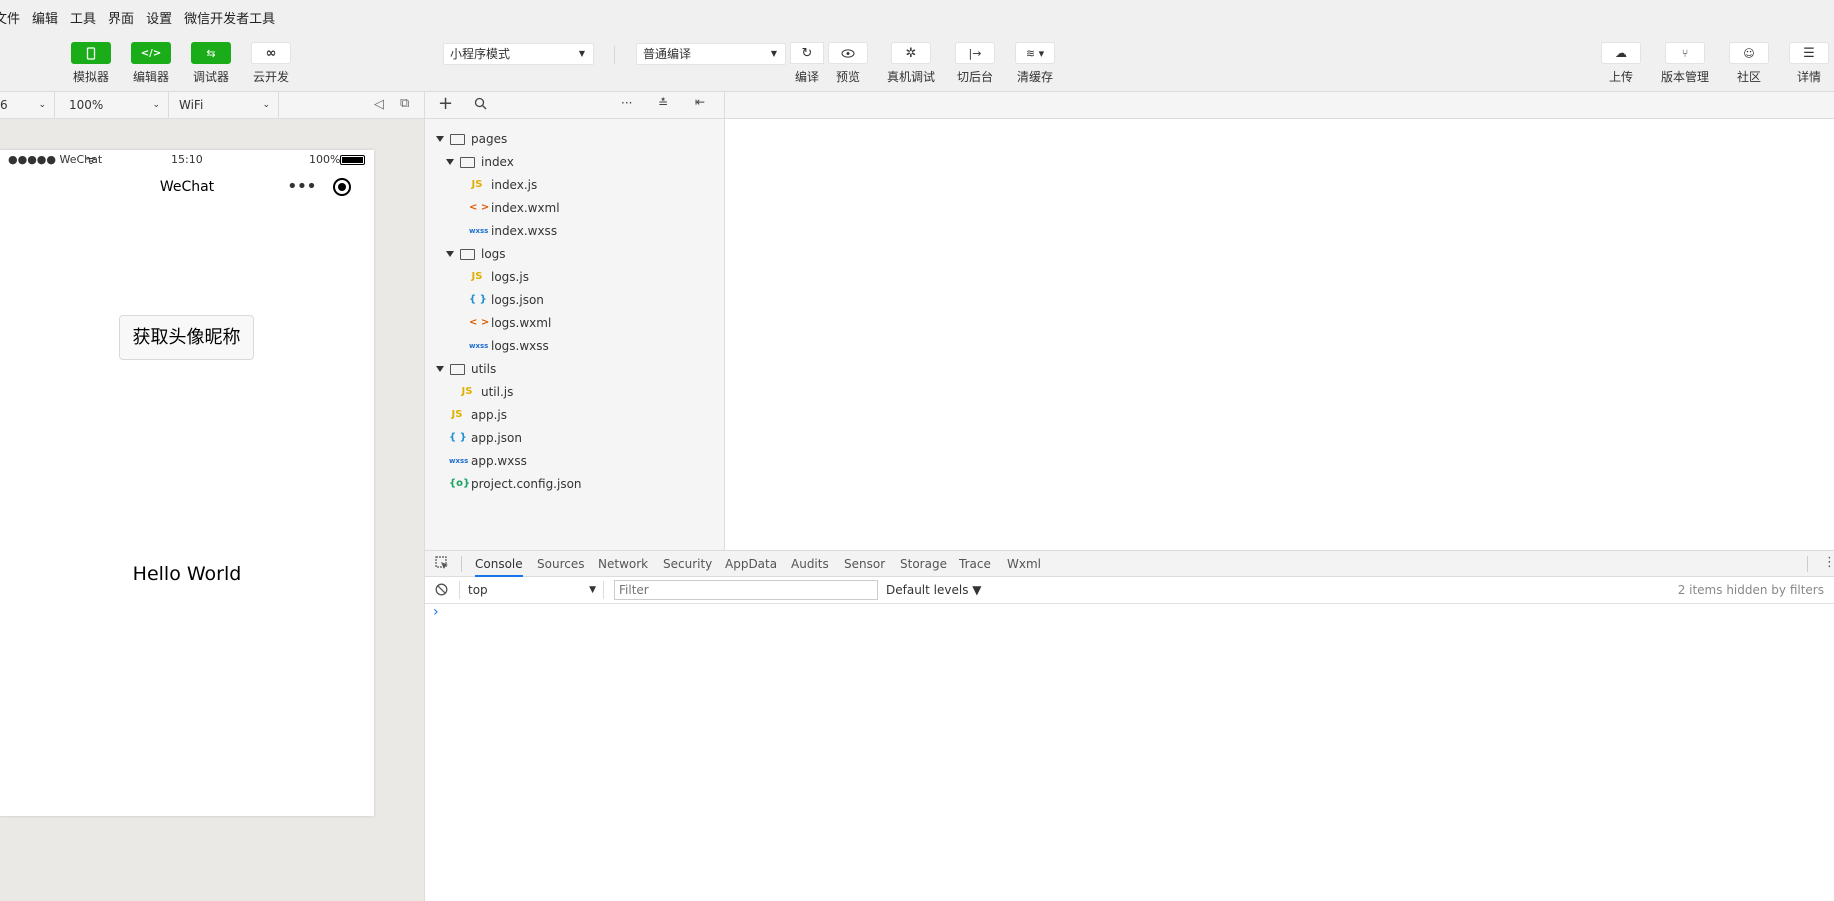 Image resolution: width=1834 pixels, height=901 pixels. What do you see at coordinates (1749, 53) in the screenshot?
I see `chat-icon: ☺` at bounding box center [1749, 53].